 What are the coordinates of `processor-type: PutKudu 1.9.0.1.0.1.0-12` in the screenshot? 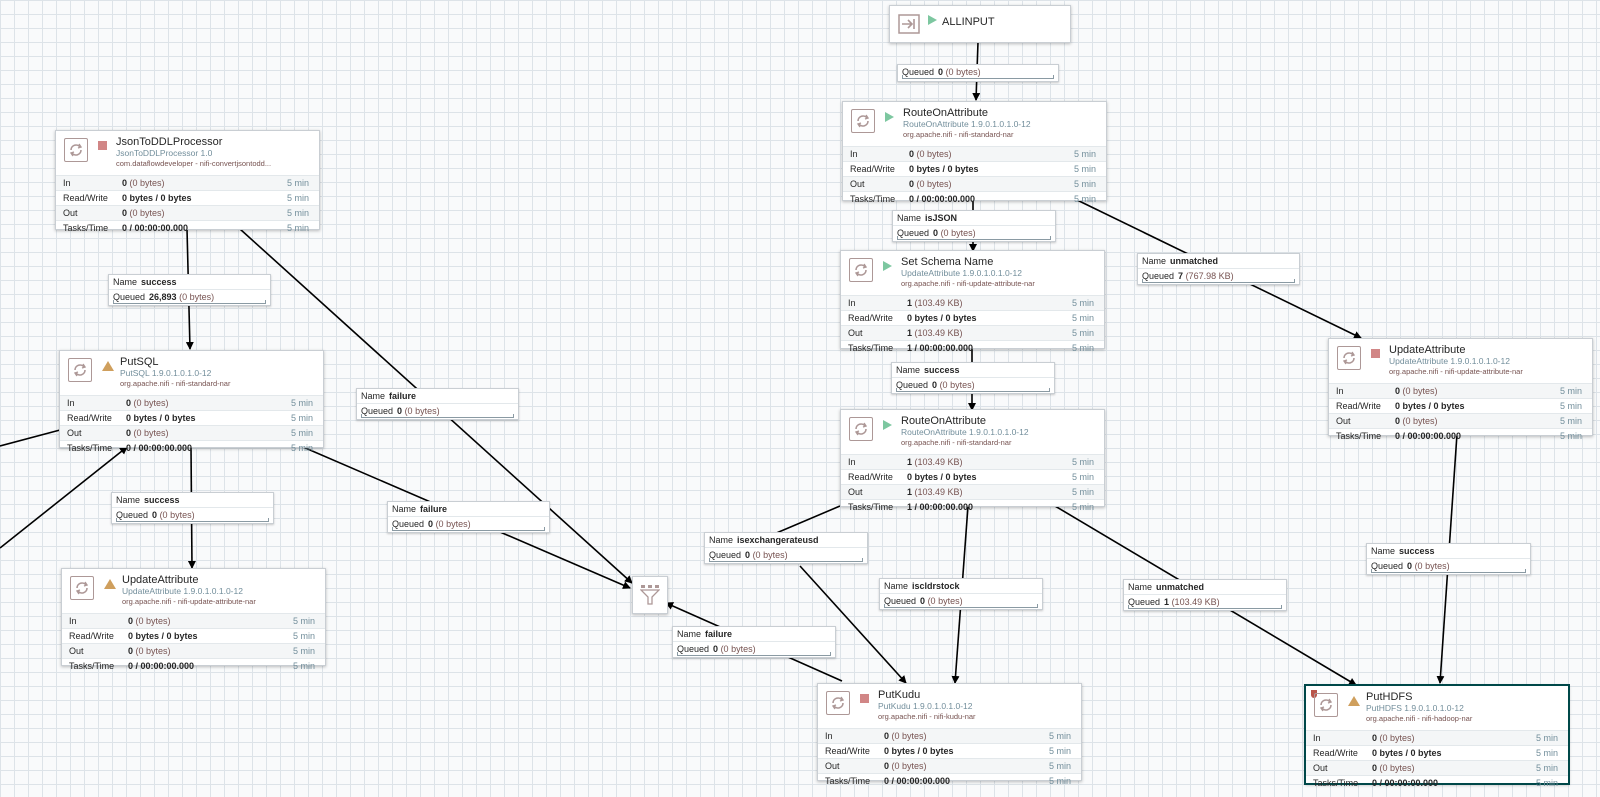 It's located at (925, 706).